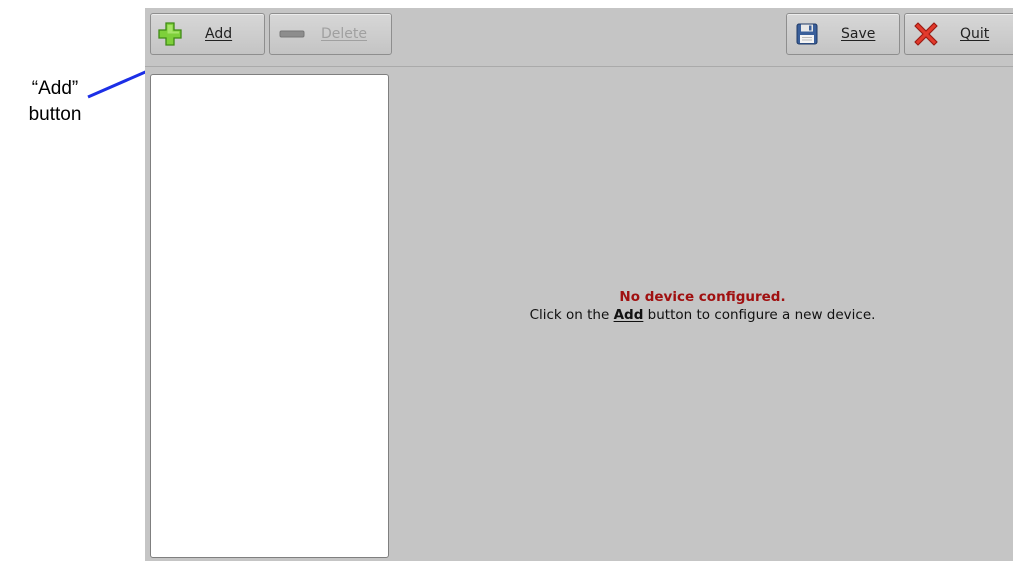  Describe the element at coordinates (344, 34) in the screenshot. I see `delete-button-label: Delete` at that location.